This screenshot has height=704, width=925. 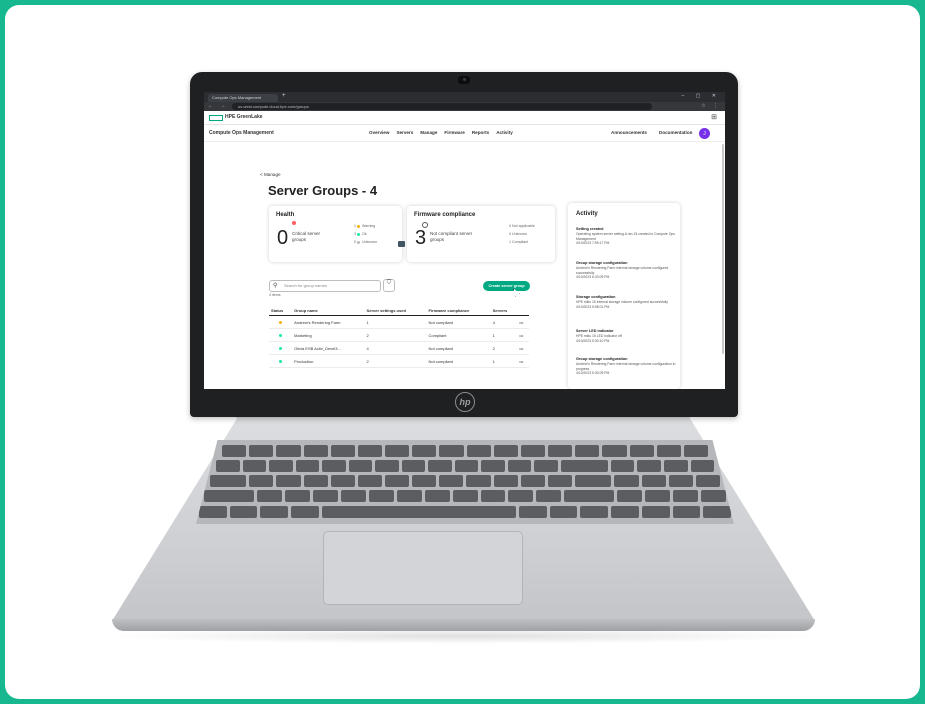 What do you see at coordinates (464, 97) in the screenshot?
I see `browser-tab-bar: Compute Ops Management + – ▢ ✕` at bounding box center [464, 97].